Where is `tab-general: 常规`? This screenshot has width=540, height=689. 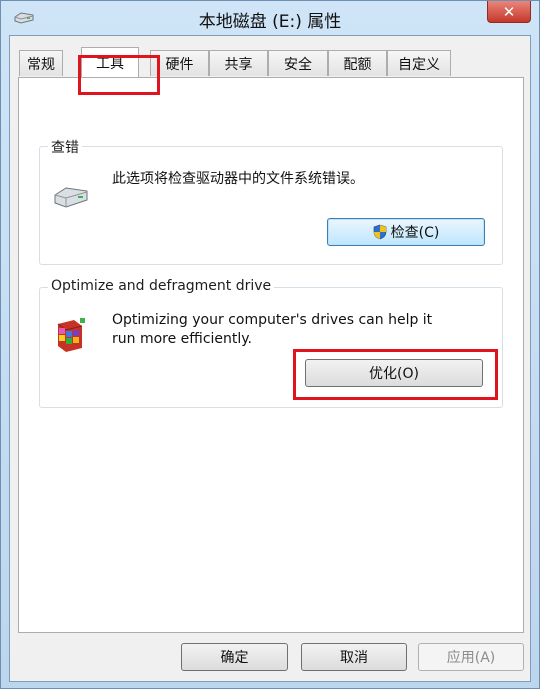 tab-general: 常规 is located at coordinates (41, 63).